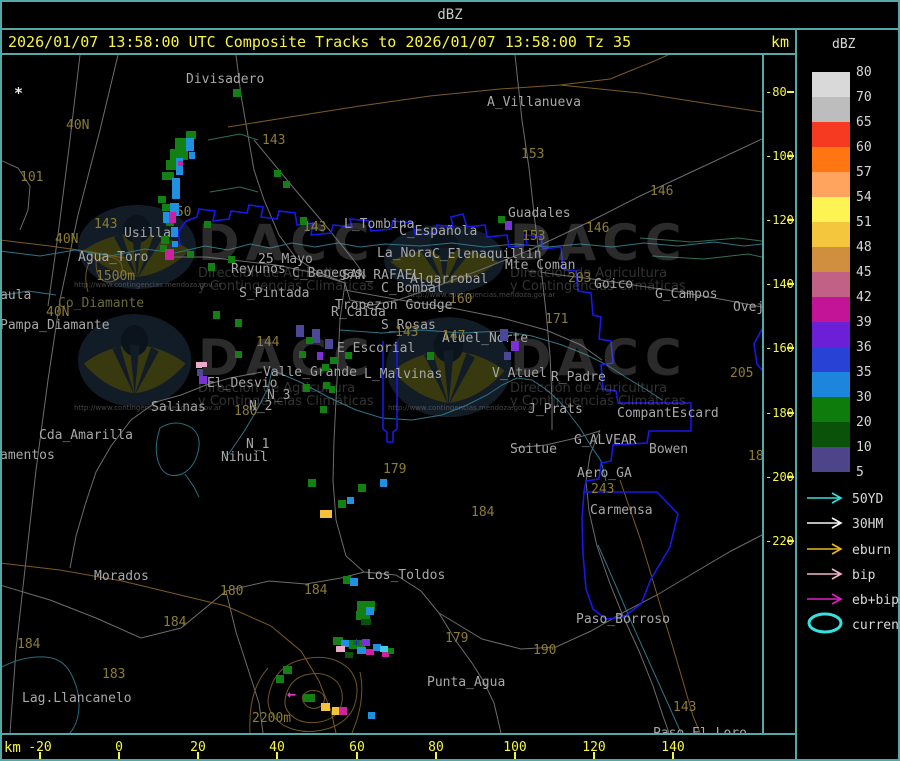 The width and height of the screenshot is (900, 761). What do you see at coordinates (864, 297) in the screenshot?
I see `colorbar-value-label: 42` at bounding box center [864, 297].